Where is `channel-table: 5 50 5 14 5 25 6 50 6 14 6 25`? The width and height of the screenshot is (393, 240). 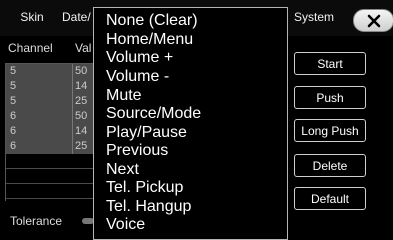
channel-table: 5 50 5 14 5 25 6 50 6 14 6 25 is located at coordinates (50, 132).